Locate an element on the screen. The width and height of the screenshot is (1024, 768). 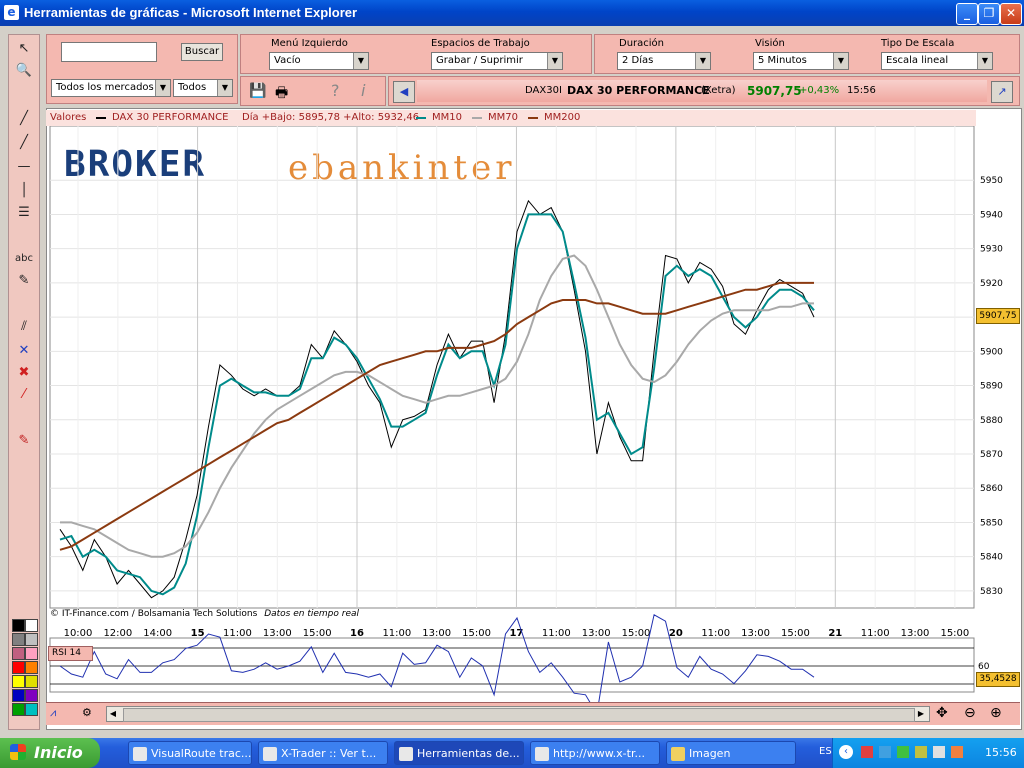
filter-select: Todos ▼ is located at coordinates (203, 88).